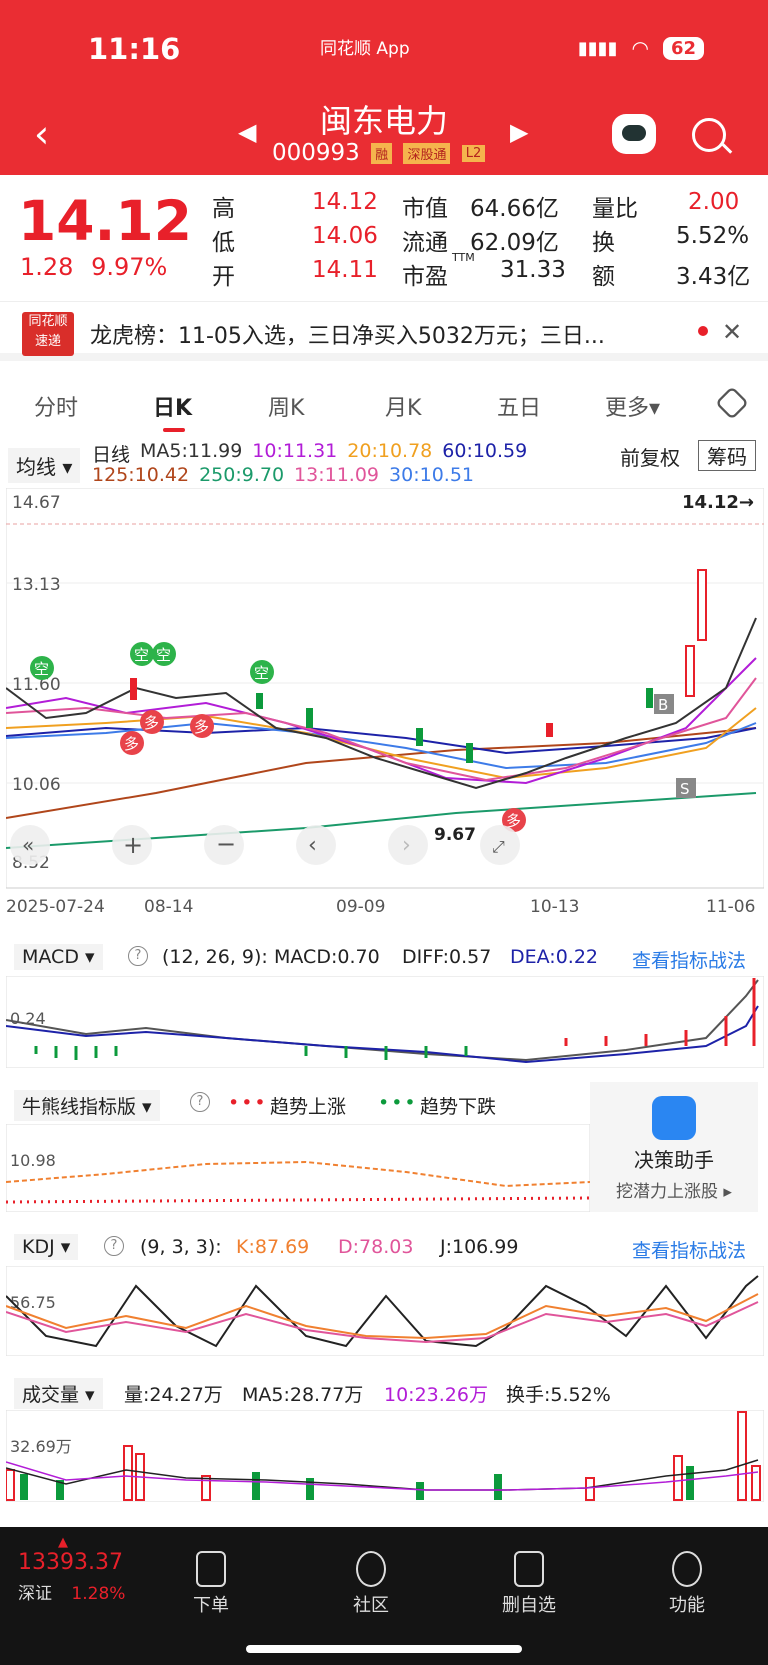 Image resolution: width=768 pixels, height=1665 pixels. I want to click on turnover-label: 换, so click(603, 243).